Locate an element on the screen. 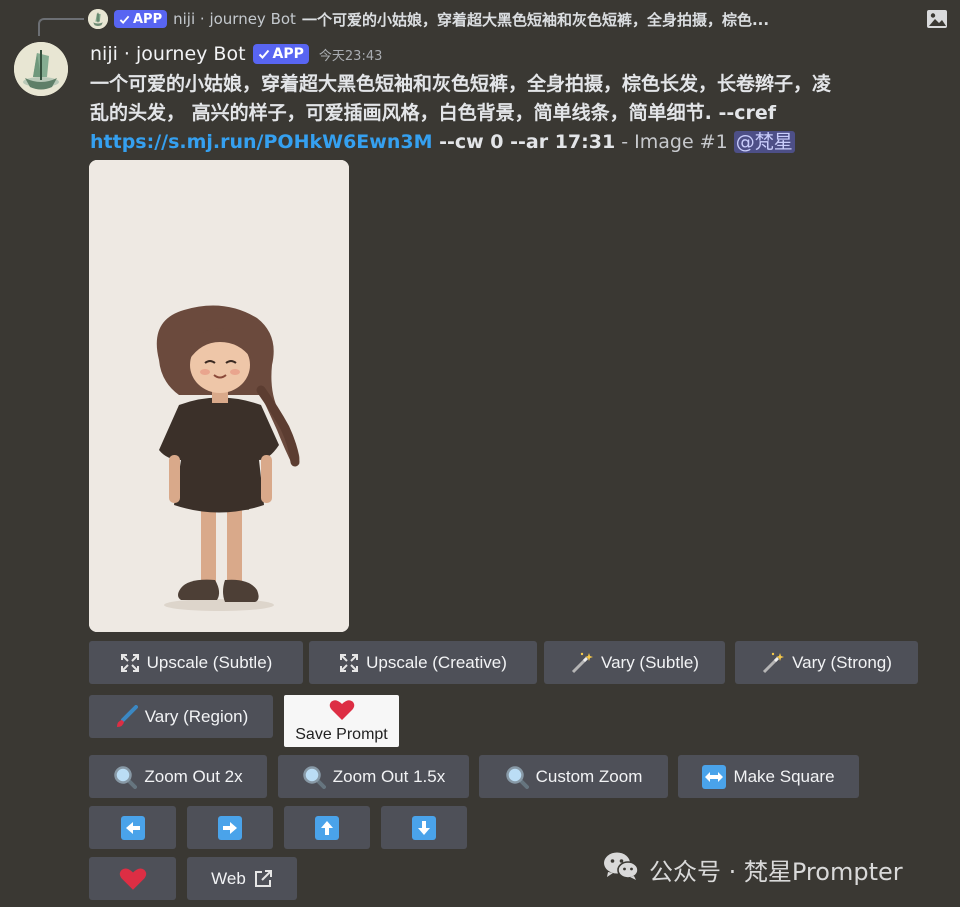 The width and height of the screenshot is (960, 907). favorite-button is located at coordinates (132, 878).